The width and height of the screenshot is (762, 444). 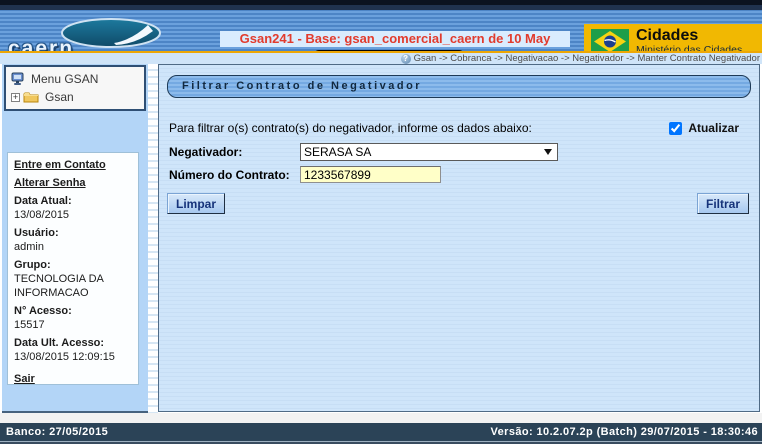 What do you see at coordinates (370, 174) in the screenshot?
I see `contrato-input` at bounding box center [370, 174].